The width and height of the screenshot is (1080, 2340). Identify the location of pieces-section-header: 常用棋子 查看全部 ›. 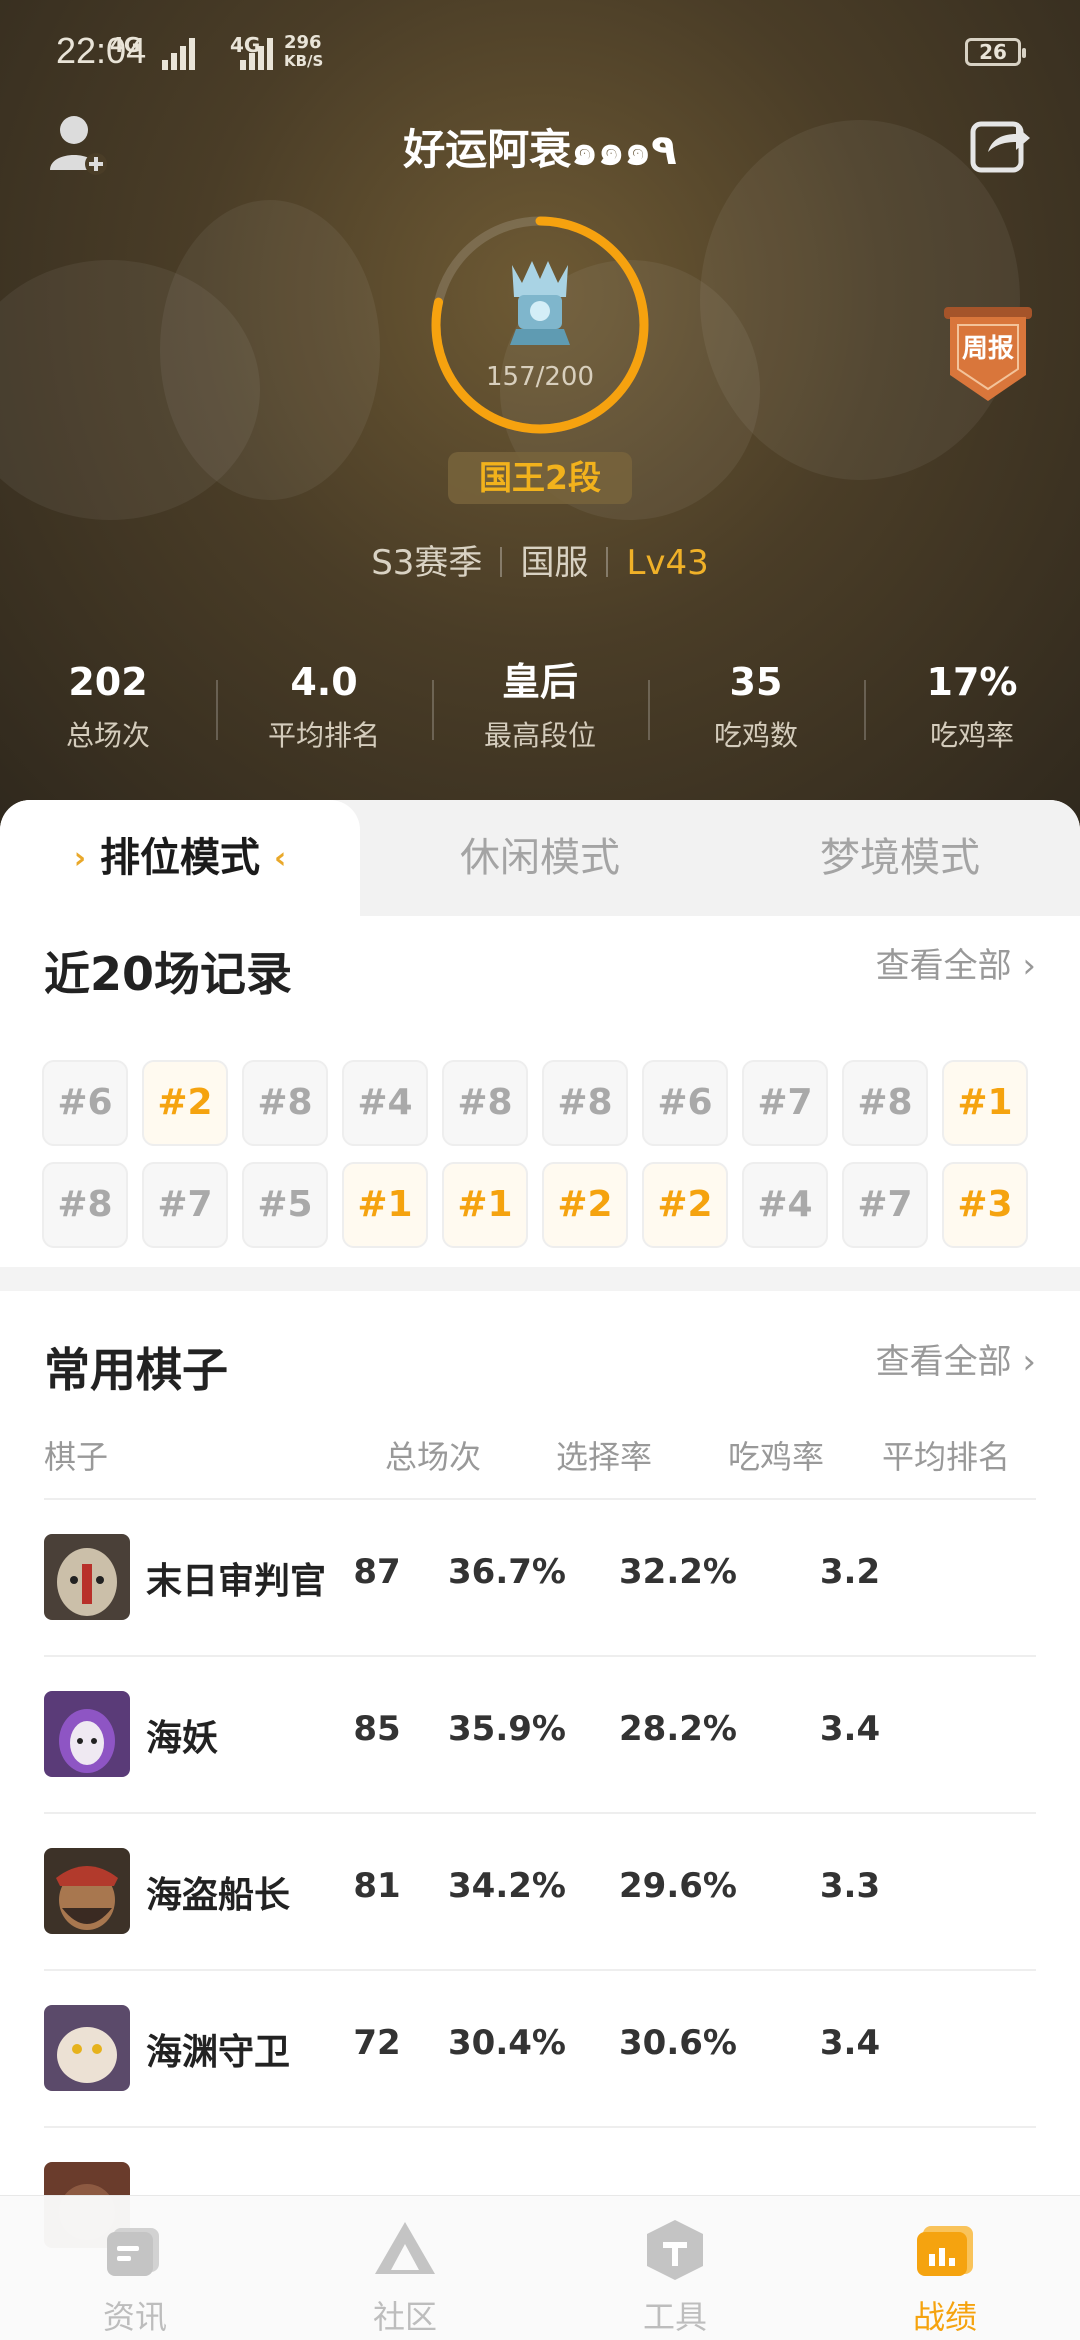
(540, 1367).